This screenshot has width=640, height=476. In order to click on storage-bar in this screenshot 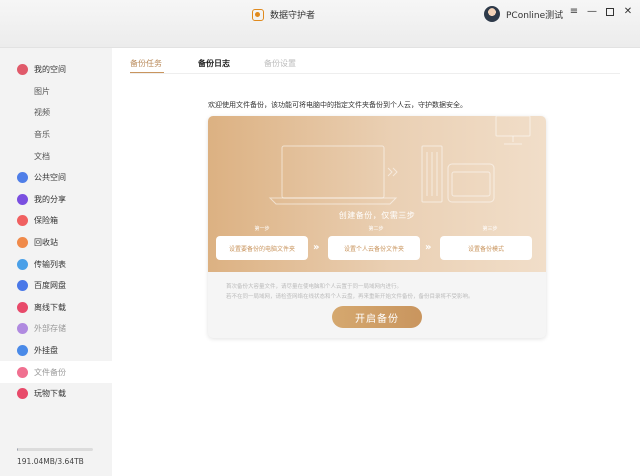, I will do `click(55, 449)`.